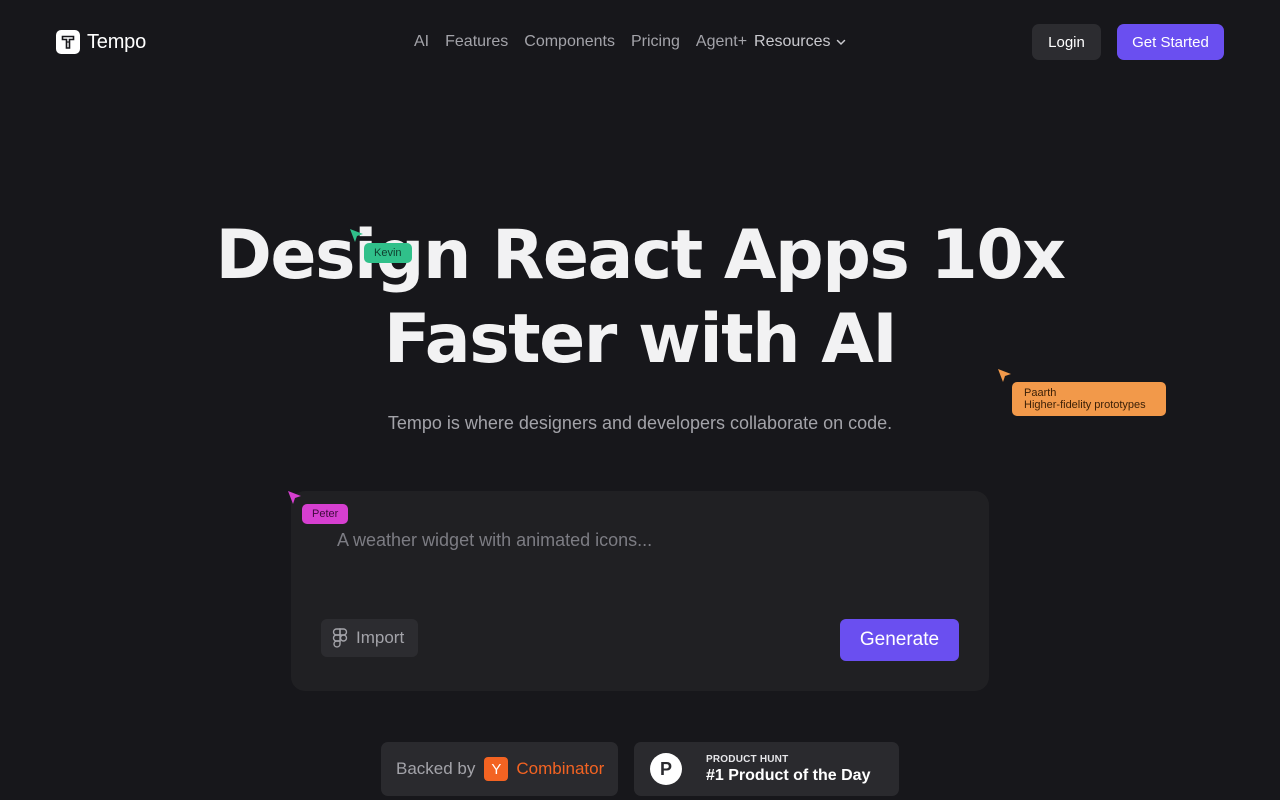 This screenshot has height=800, width=1280. Describe the element at coordinates (1005, 376) in the screenshot. I see `paarth-cursor-icon` at that location.